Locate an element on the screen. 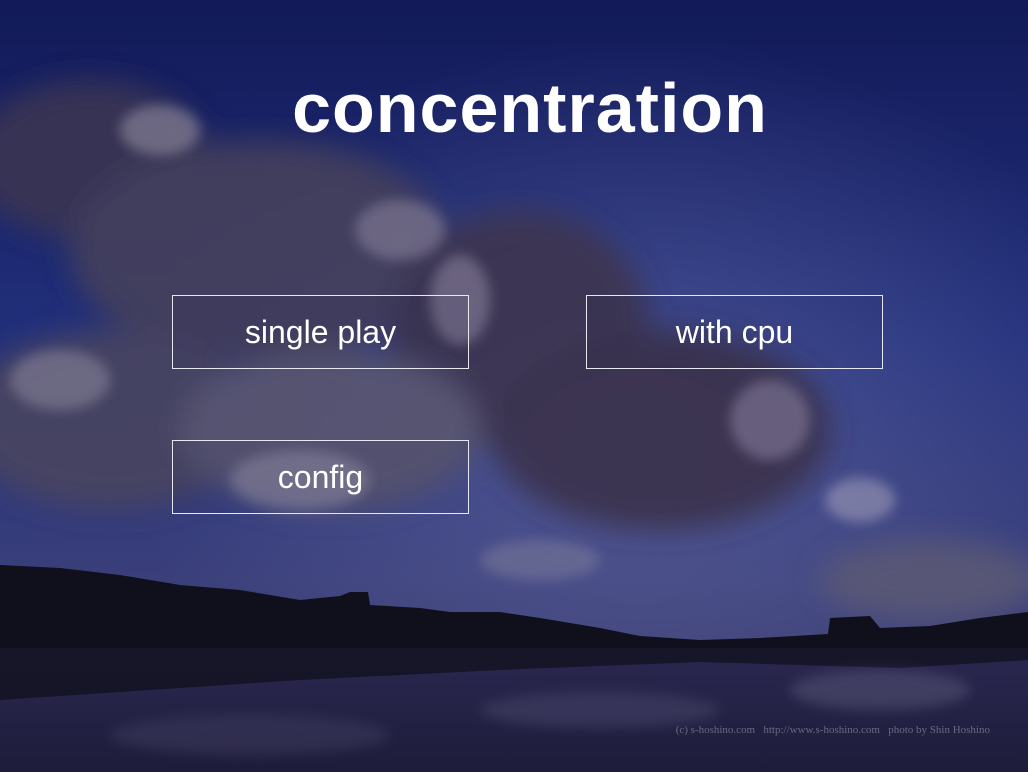 Image resolution: width=1028 pixels, height=772 pixels. with-cpu-button: with cpu is located at coordinates (734, 332).